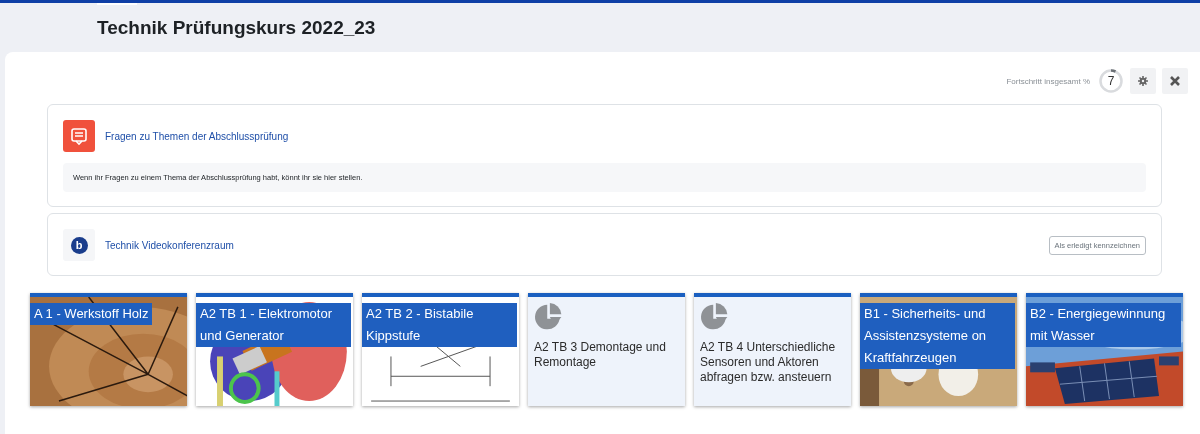 The image size is (1200, 434). I want to click on course-title: Technik Prüfungskurs 2022_23, so click(236, 27).